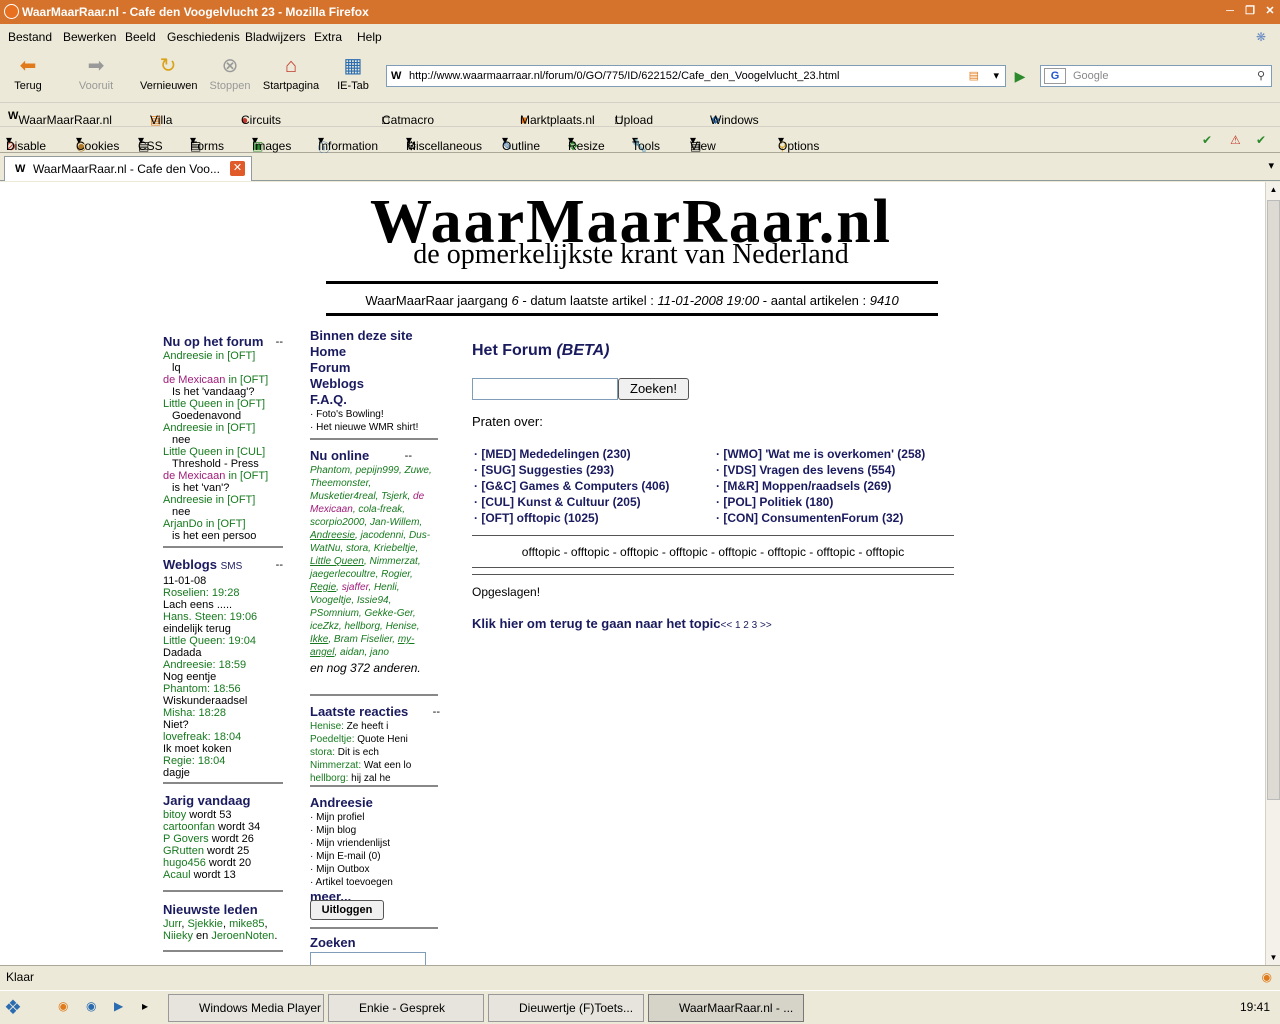  I want to click on menu-help: Help, so click(369, 37).